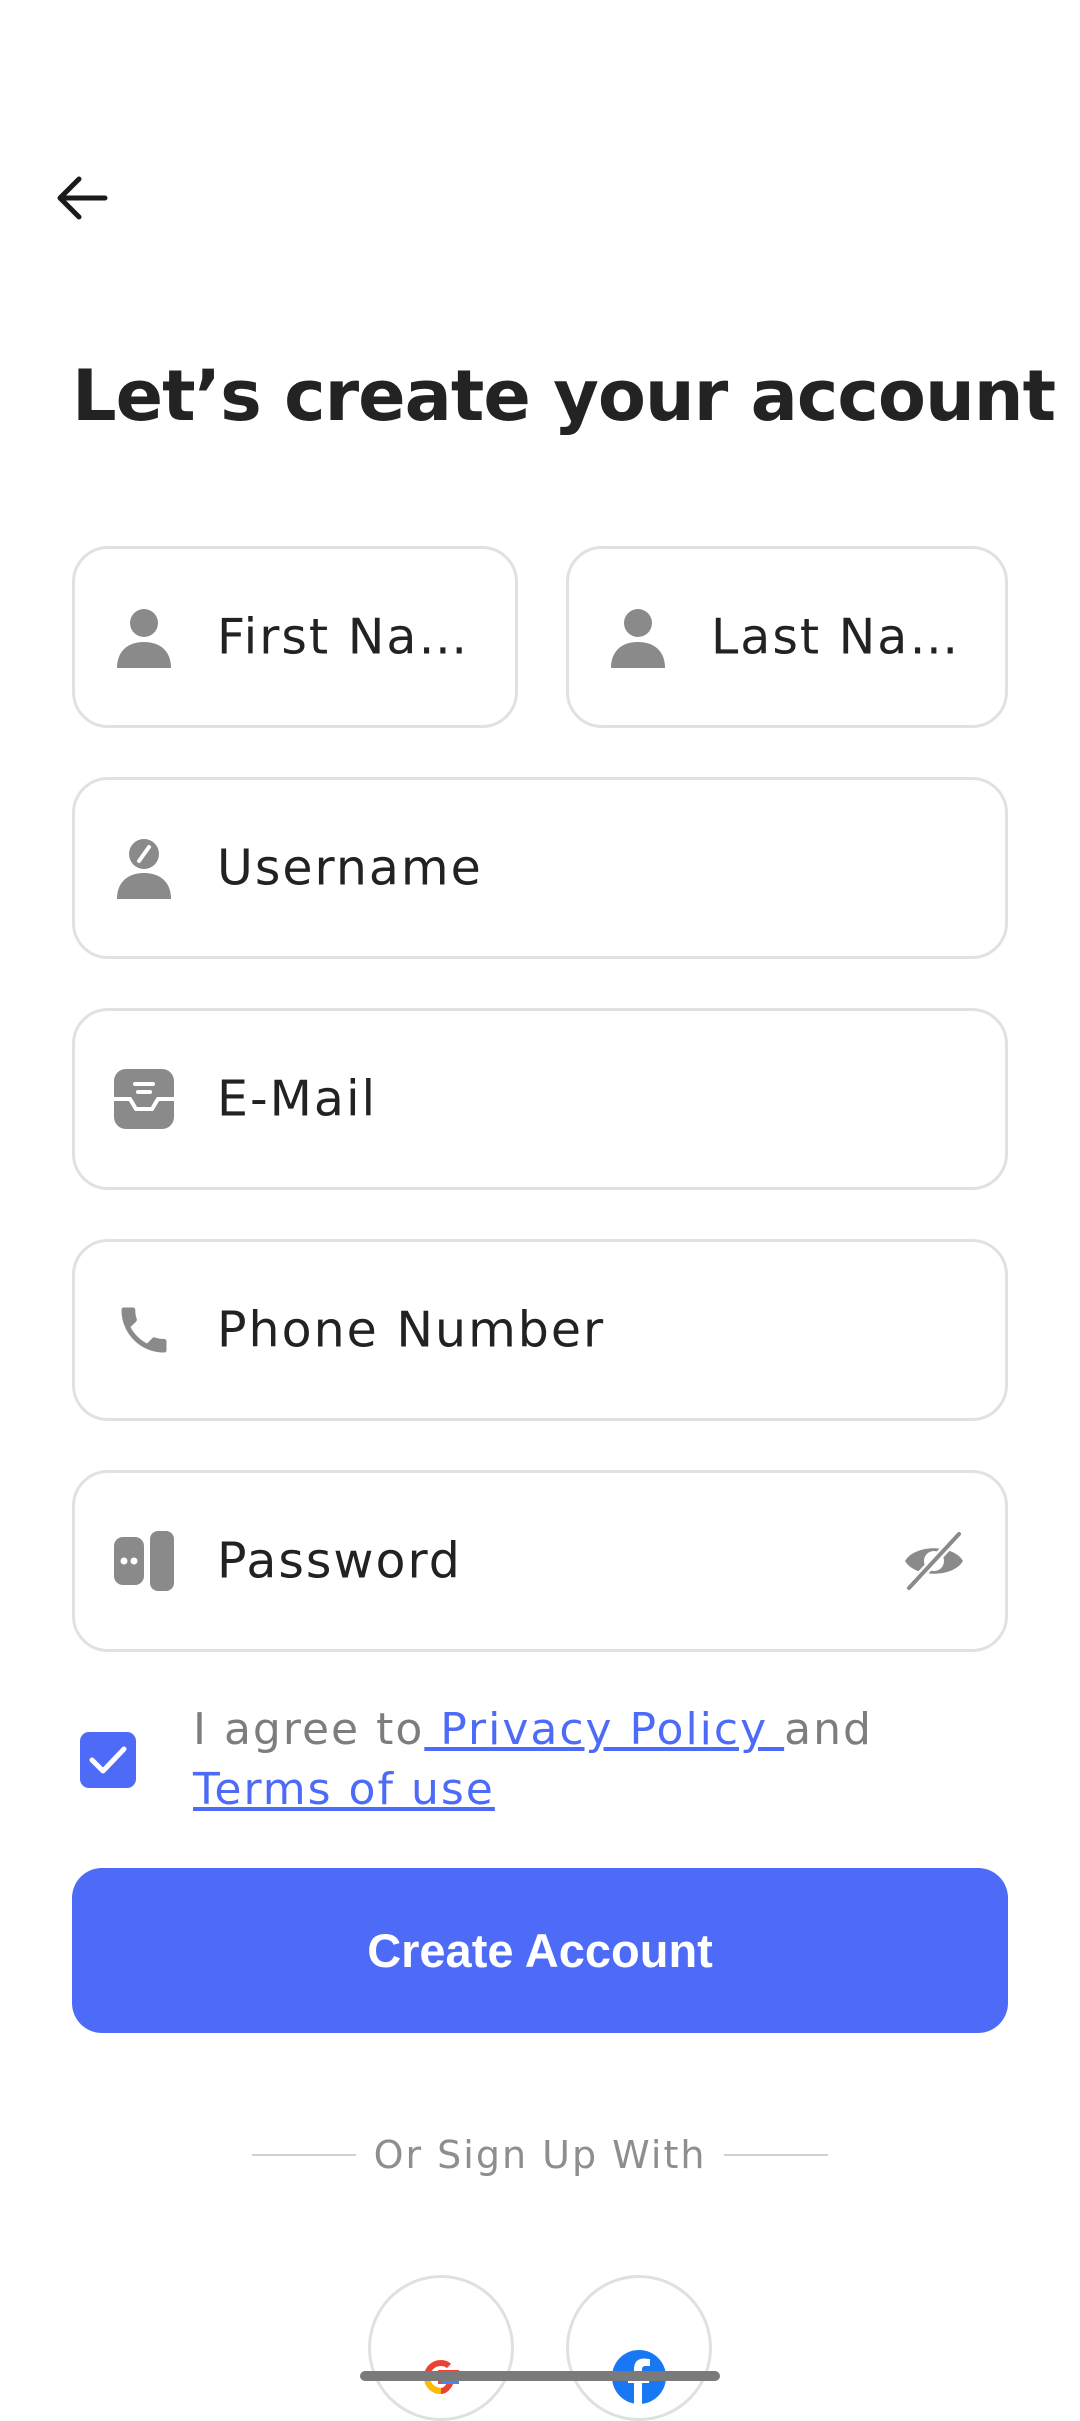 Image resolution: width=1080 pixels, height=2421 pixels. I want to click on checkmark-icon, so click(108, 1760).